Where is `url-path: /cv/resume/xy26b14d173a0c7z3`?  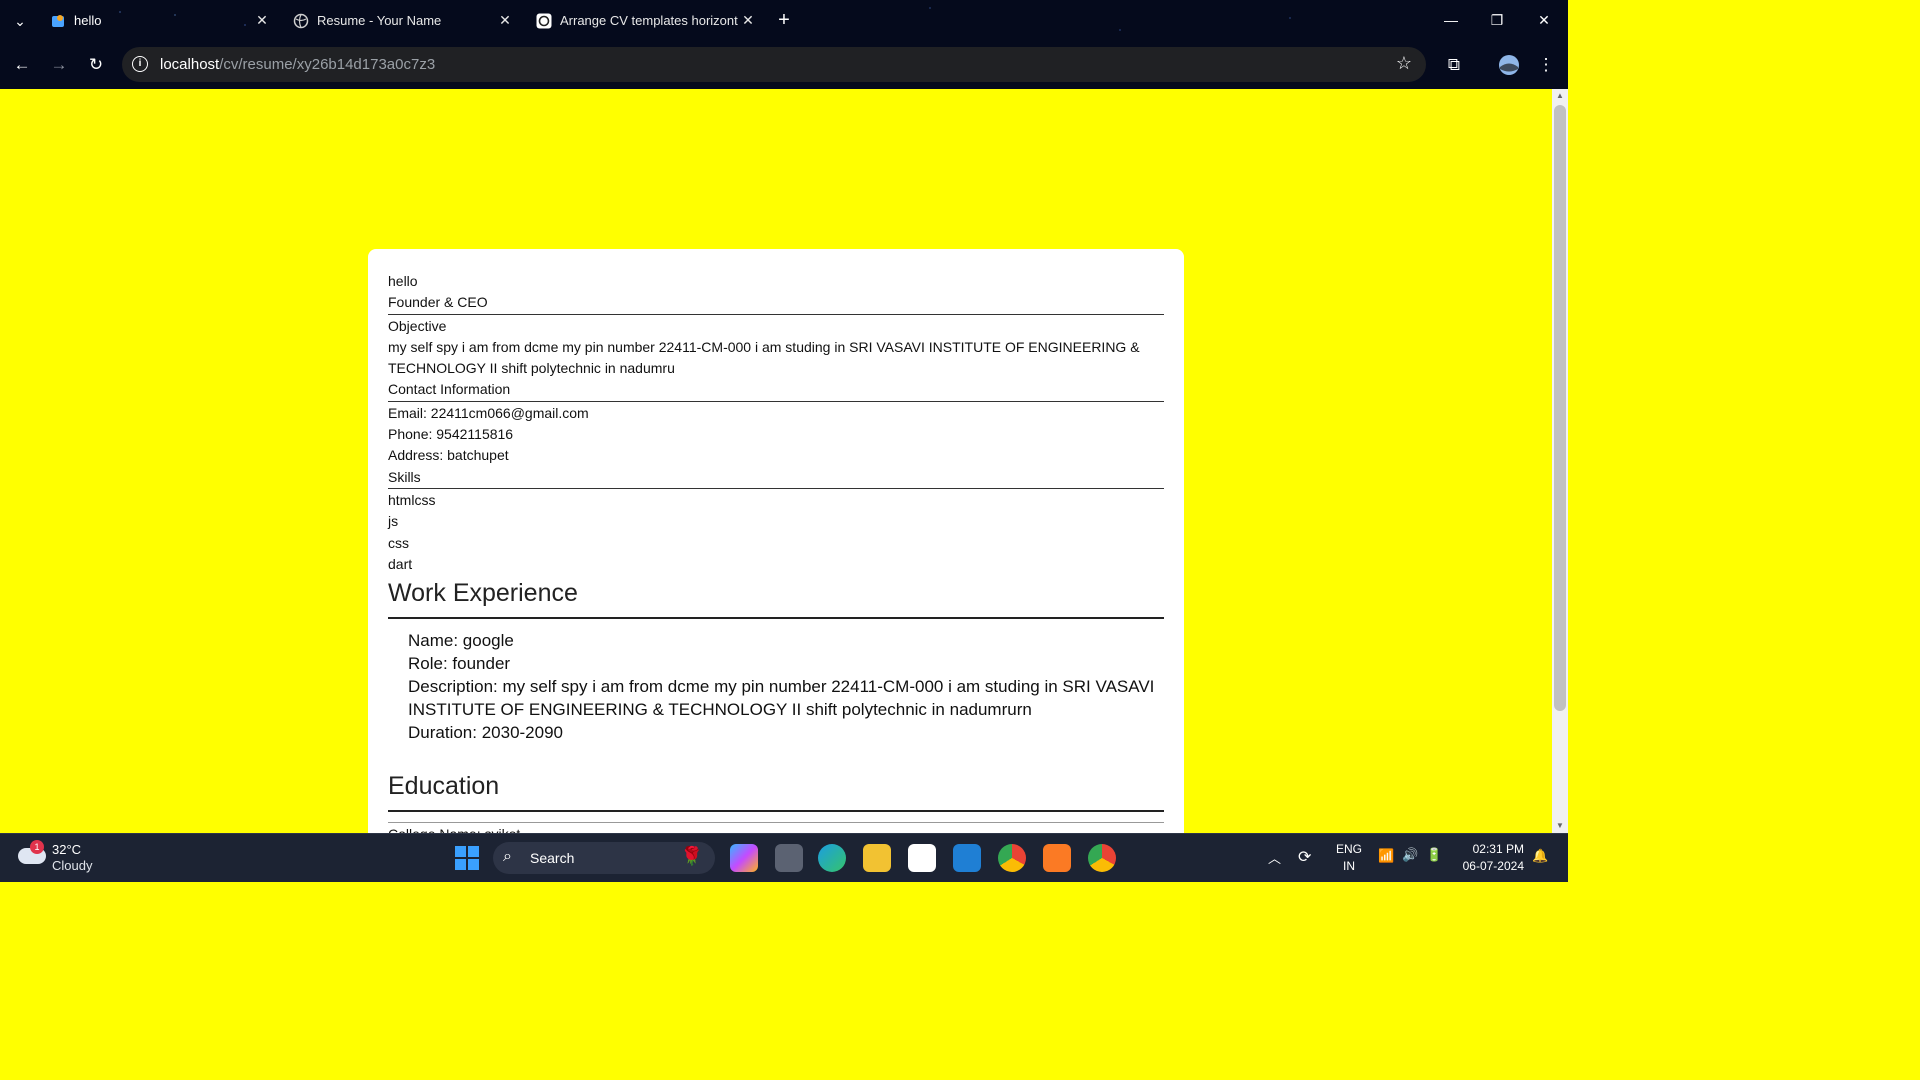 url-path: /cv/resume/xy26b14d173a0c7z3 is located at coordinates (327, 64).